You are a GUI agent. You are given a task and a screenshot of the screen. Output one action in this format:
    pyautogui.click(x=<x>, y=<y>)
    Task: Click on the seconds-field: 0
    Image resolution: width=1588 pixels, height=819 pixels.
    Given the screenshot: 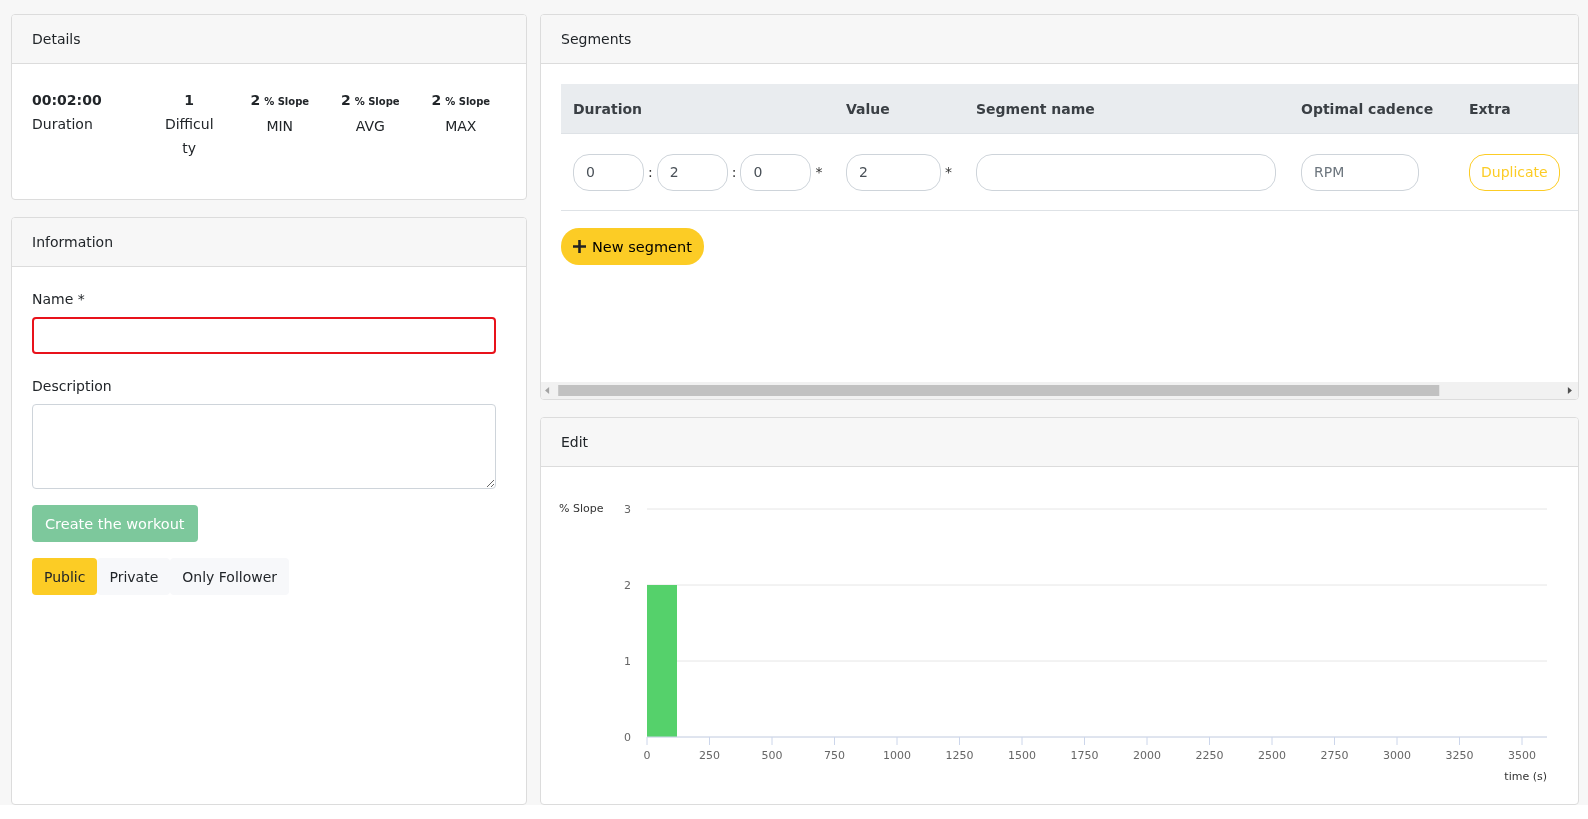 What is the action you would take?
    pyautogui.click(x=776, y=172)
    